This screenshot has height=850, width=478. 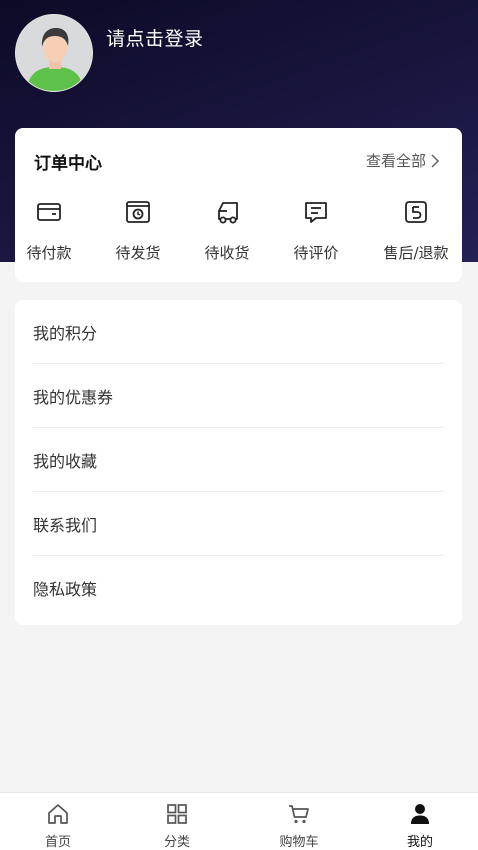 I want to click on truck-icon, so click(x=228, y=213).